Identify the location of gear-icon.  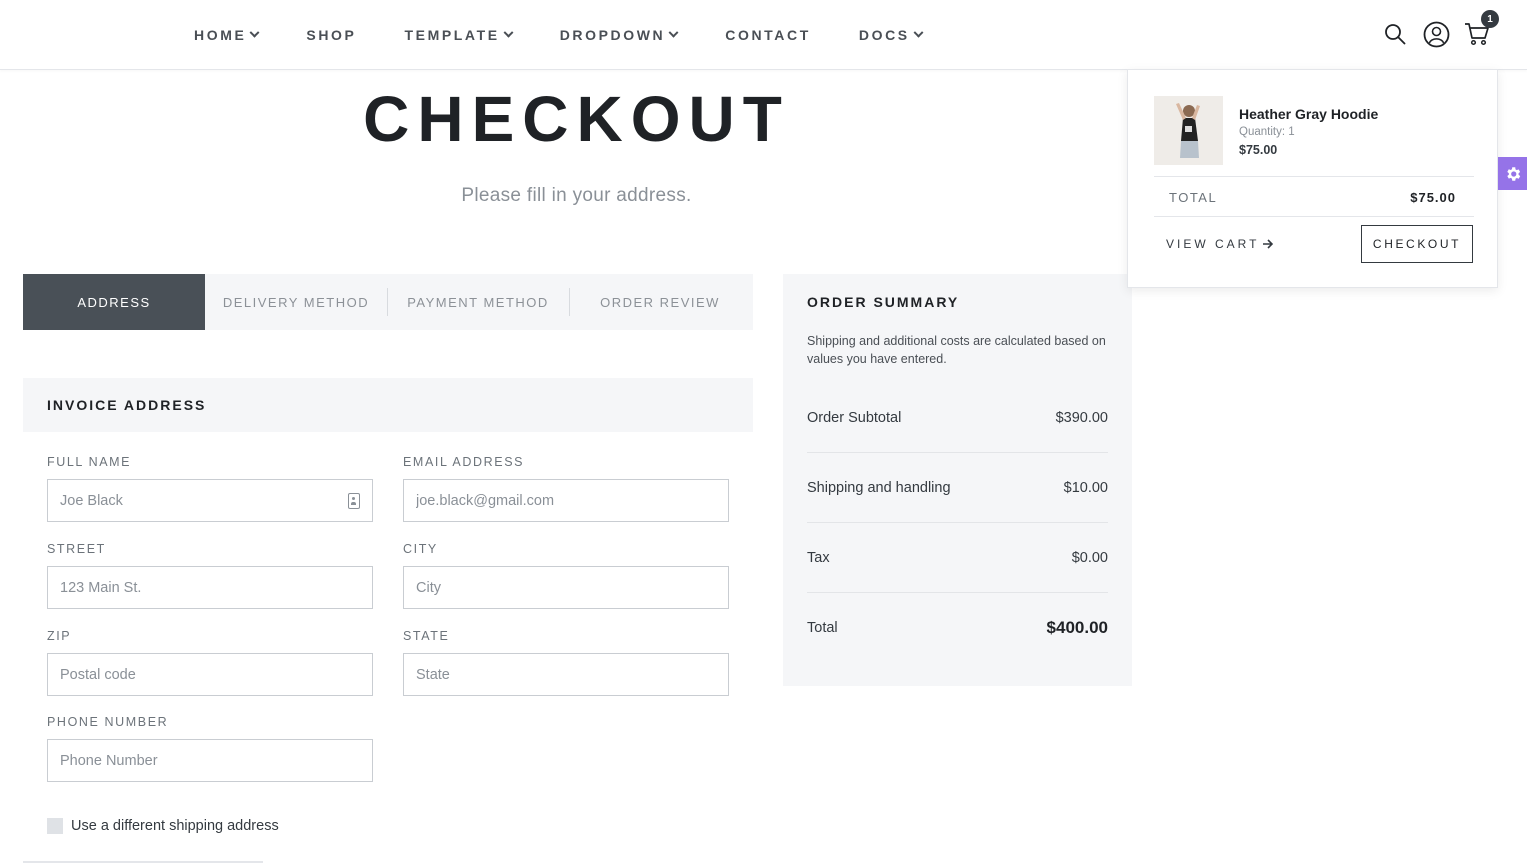
(1513, 173).